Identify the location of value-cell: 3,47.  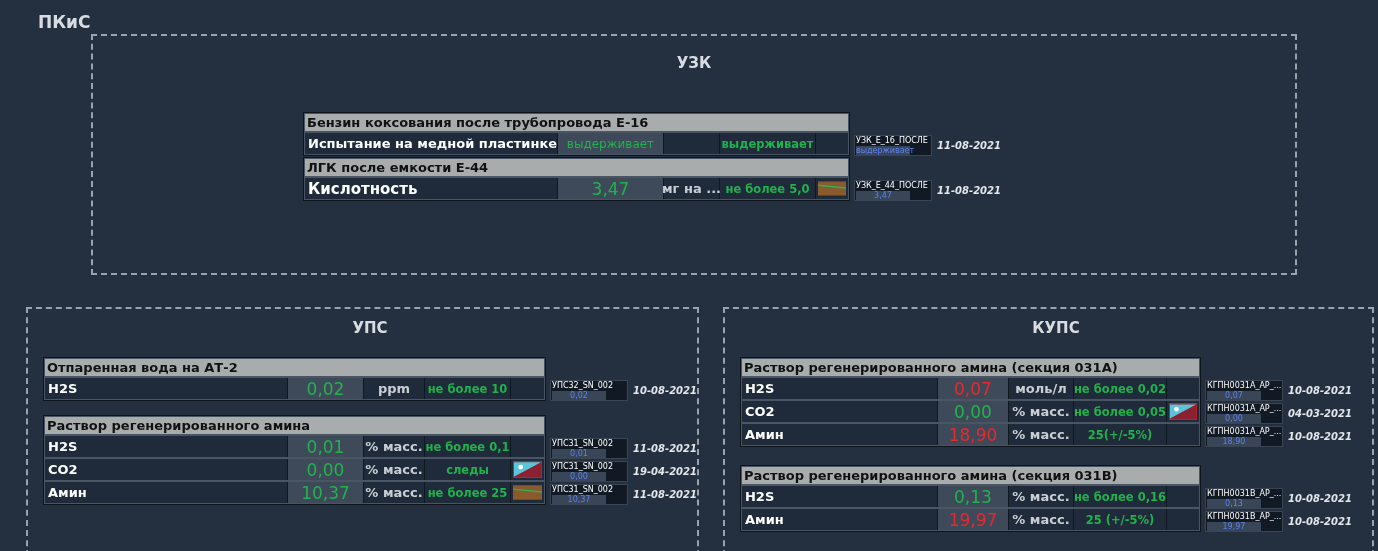
(610, 188).